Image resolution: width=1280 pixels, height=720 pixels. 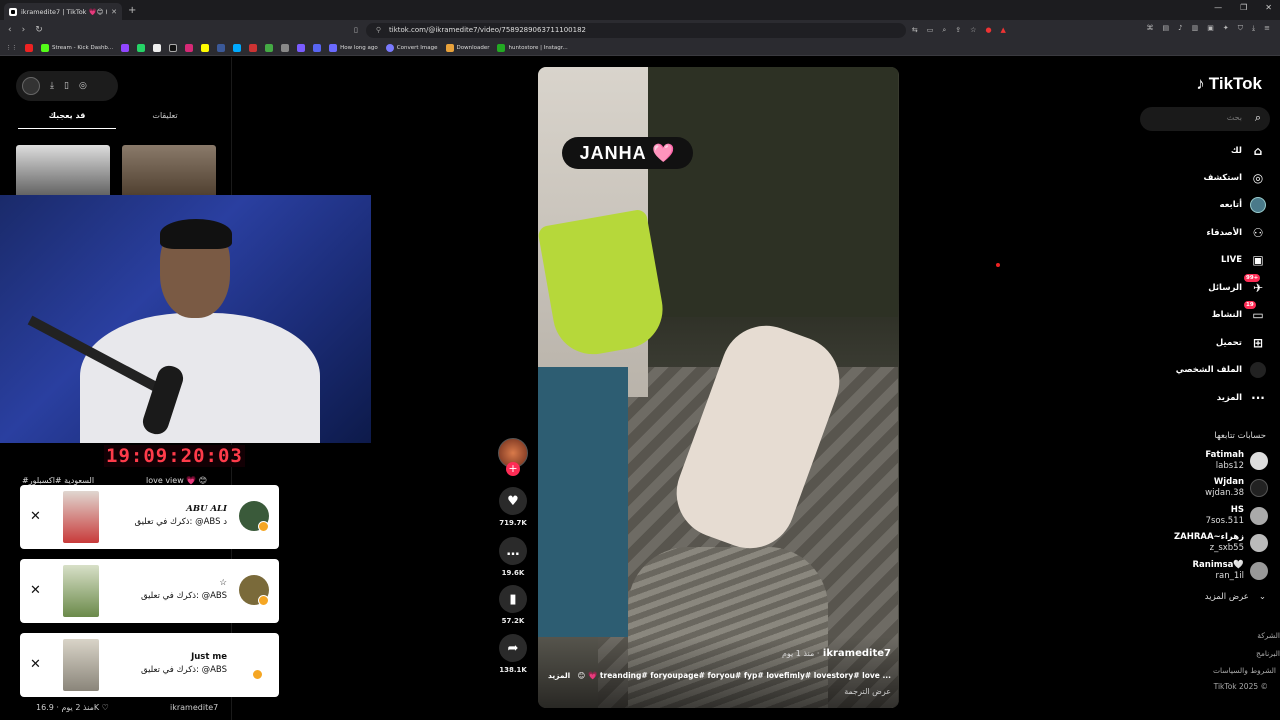 I want to click on cast-icon: ▭, so click(x=930, y=30).